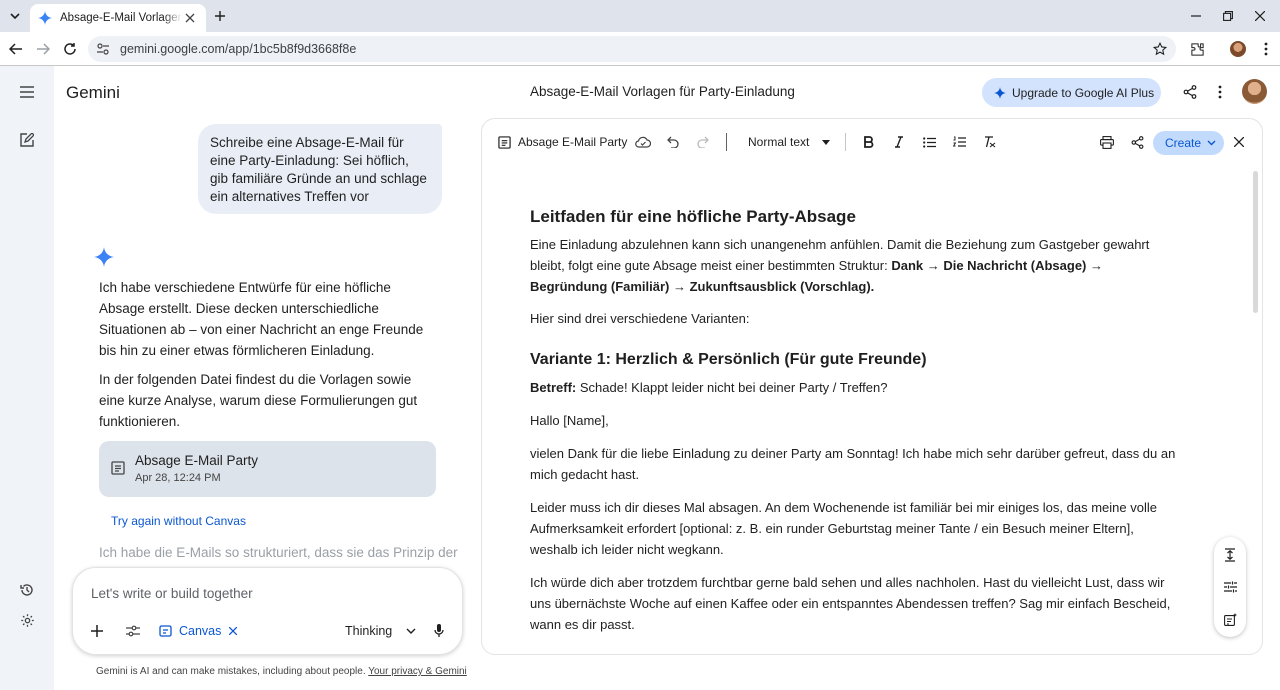  I want to click on tab-search-button, so click(15, 16).